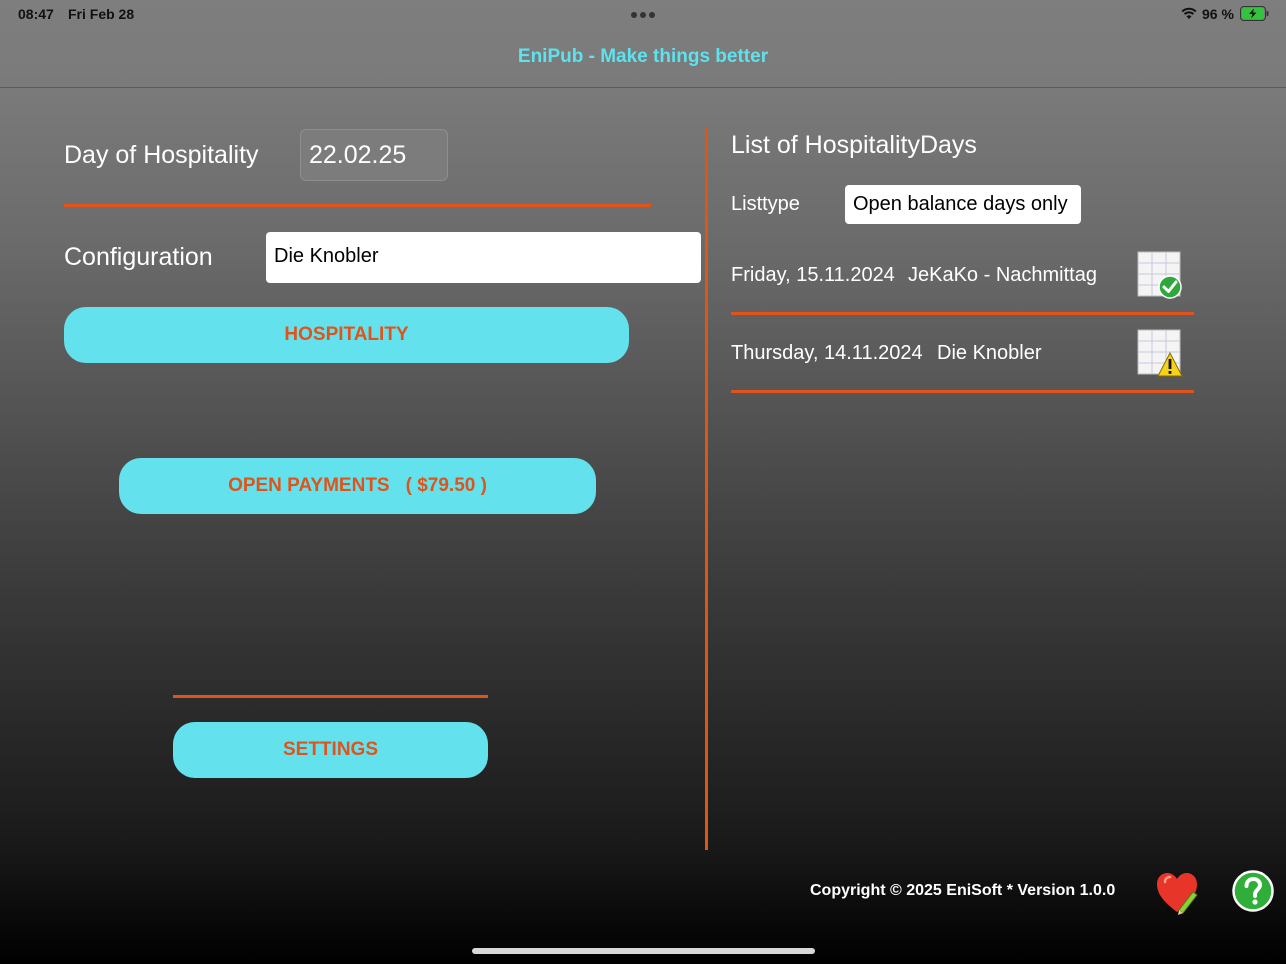  I want to click on panel-divider, so click(706, 489).